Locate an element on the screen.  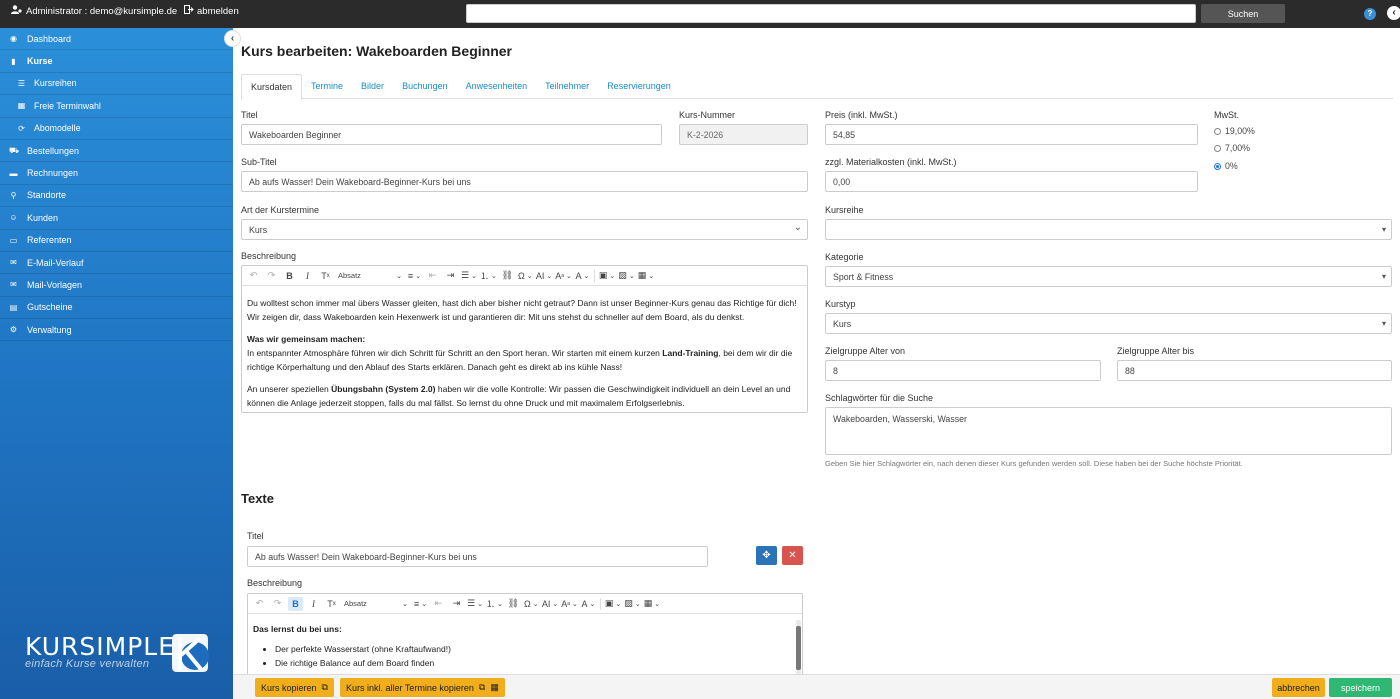
tab-teilnehmer: Teilnehmer is located at coordinates (567, 86).